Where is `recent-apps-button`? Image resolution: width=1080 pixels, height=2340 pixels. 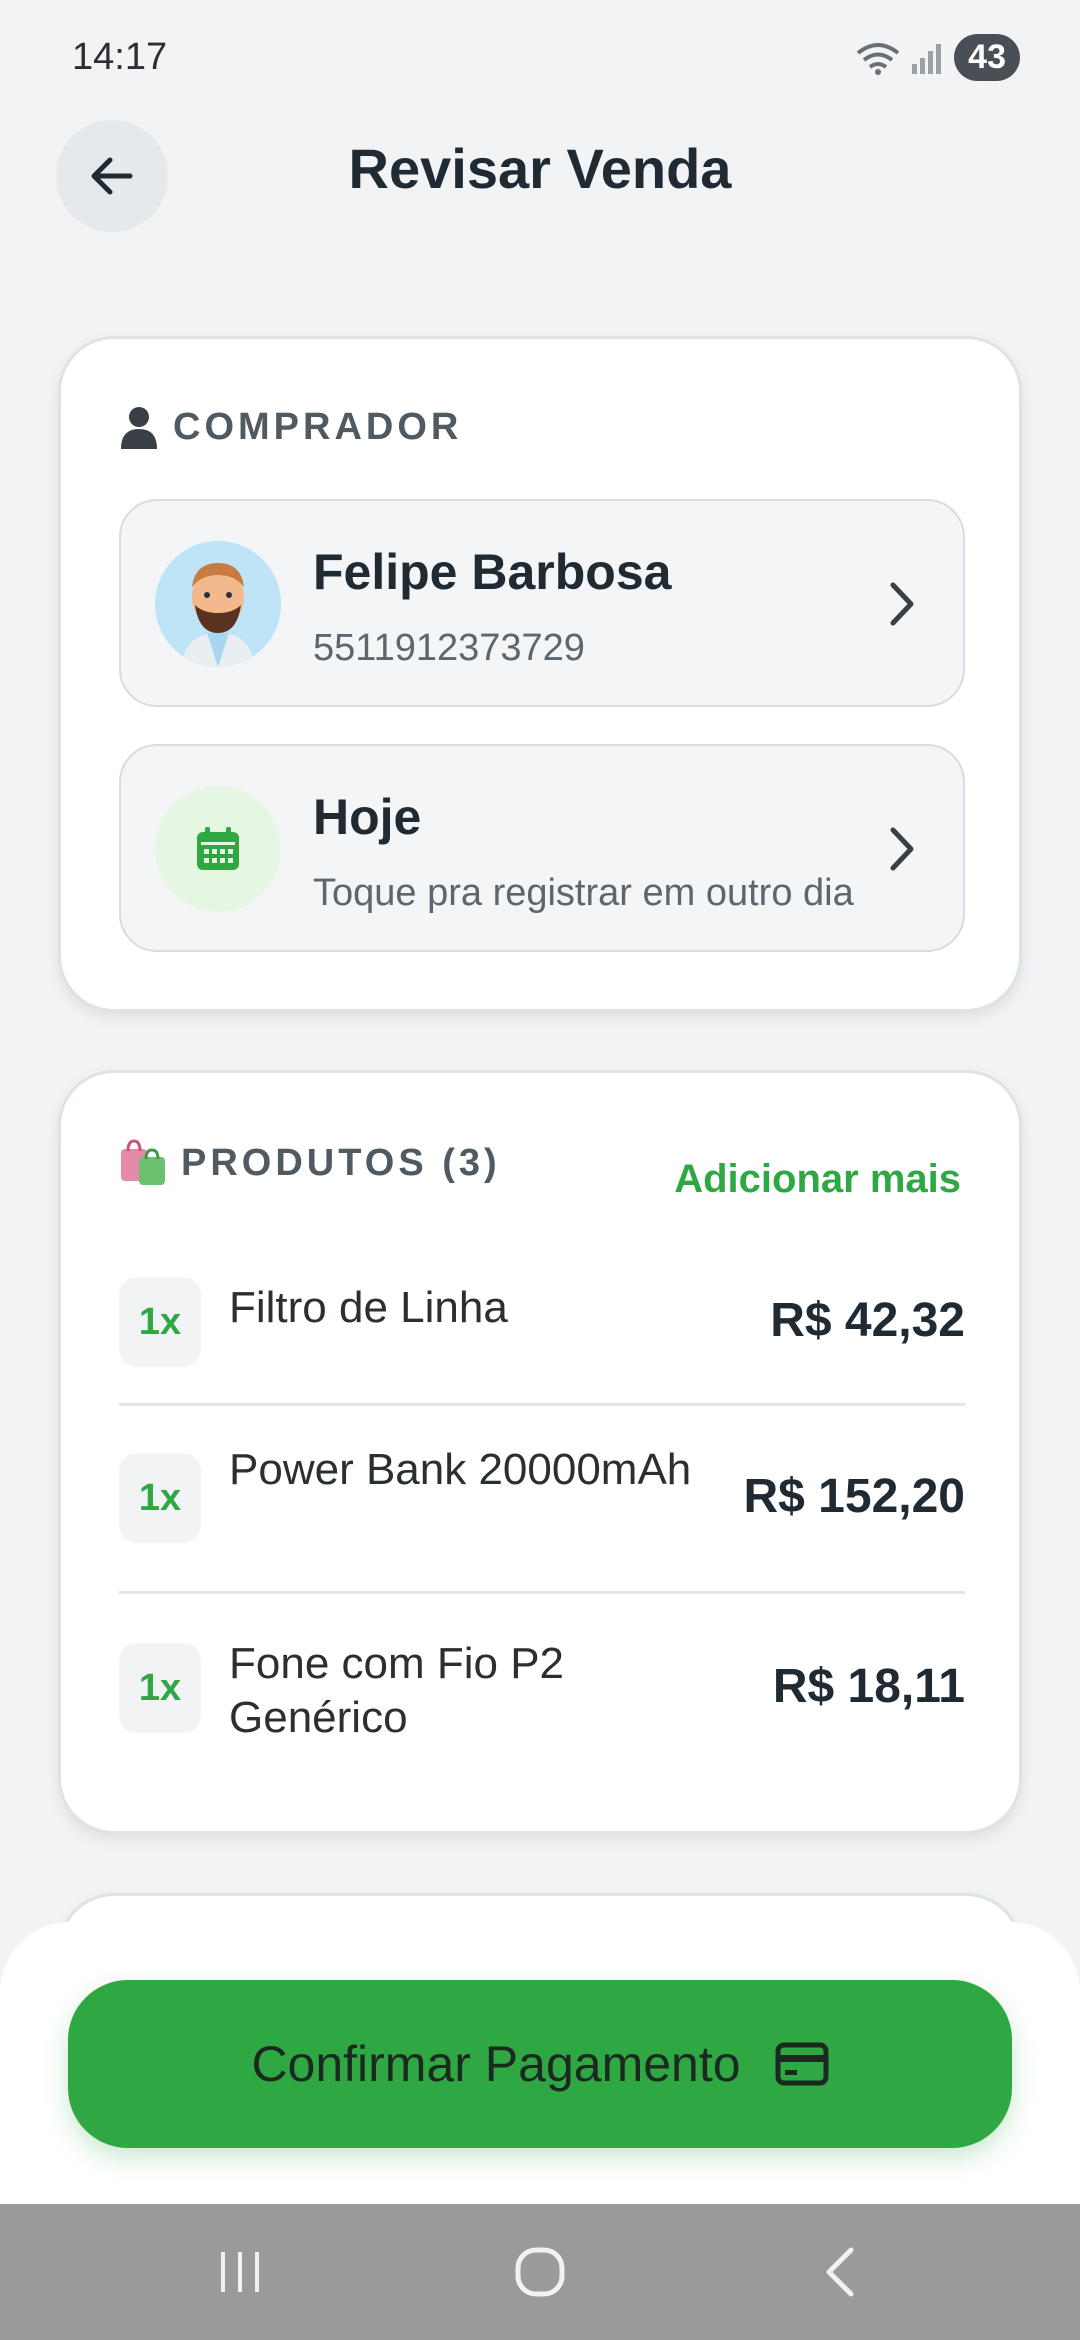
recent-apps-button is located at coordinates (240, 2272).